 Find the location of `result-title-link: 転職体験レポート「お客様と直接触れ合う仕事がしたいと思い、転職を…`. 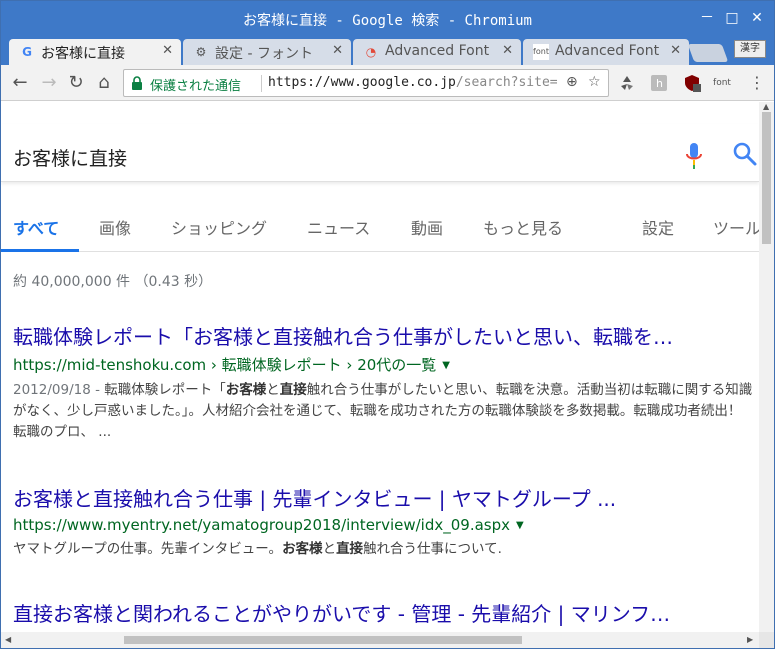

result-title-link: 転職体験レポート「お客様と直接触れ合う仕事がしたいと思い、転職を… is located at coordinates (383, 337).